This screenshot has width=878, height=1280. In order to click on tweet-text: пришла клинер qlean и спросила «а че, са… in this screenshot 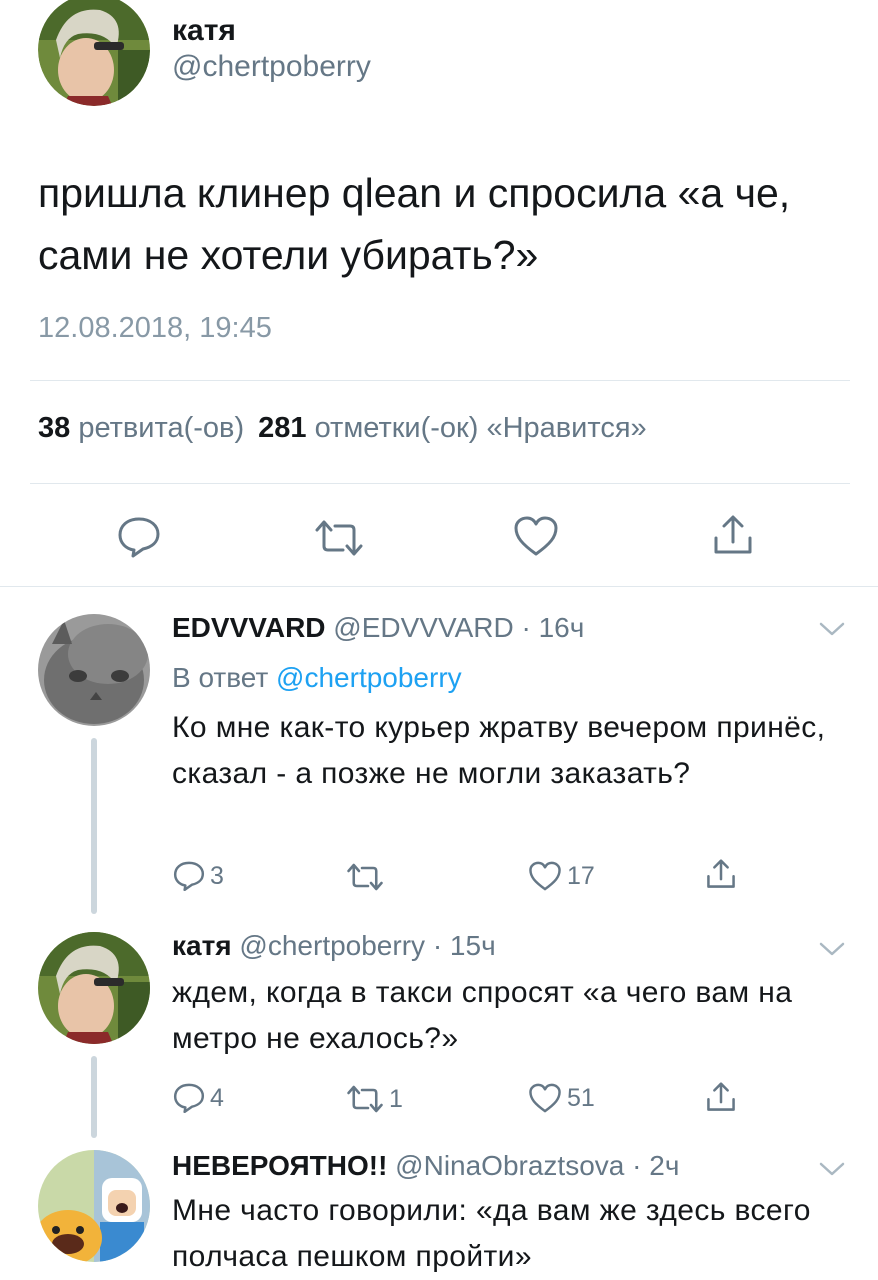, I will do `click(414, 224)`.